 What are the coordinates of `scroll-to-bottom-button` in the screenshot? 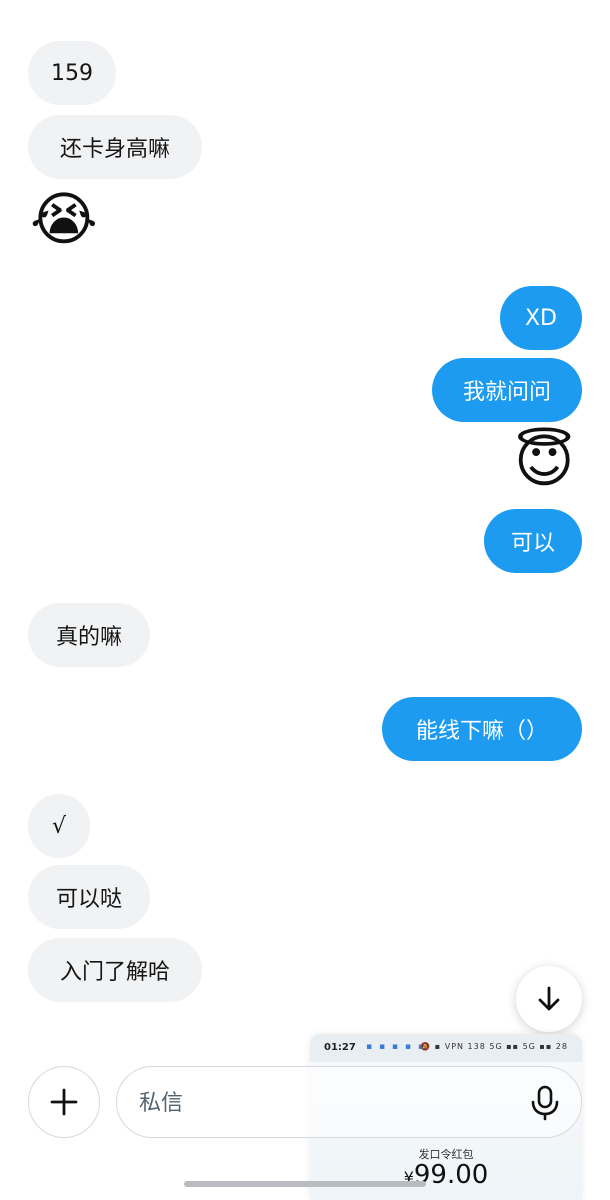 It's located at (549, 999).